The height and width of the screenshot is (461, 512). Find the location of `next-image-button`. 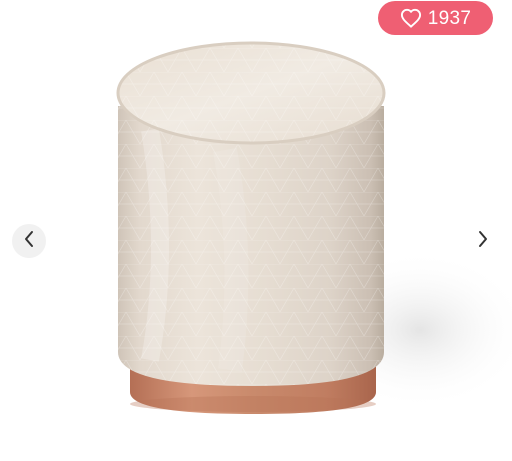

next-image-button is located at coordinates (483, 241).